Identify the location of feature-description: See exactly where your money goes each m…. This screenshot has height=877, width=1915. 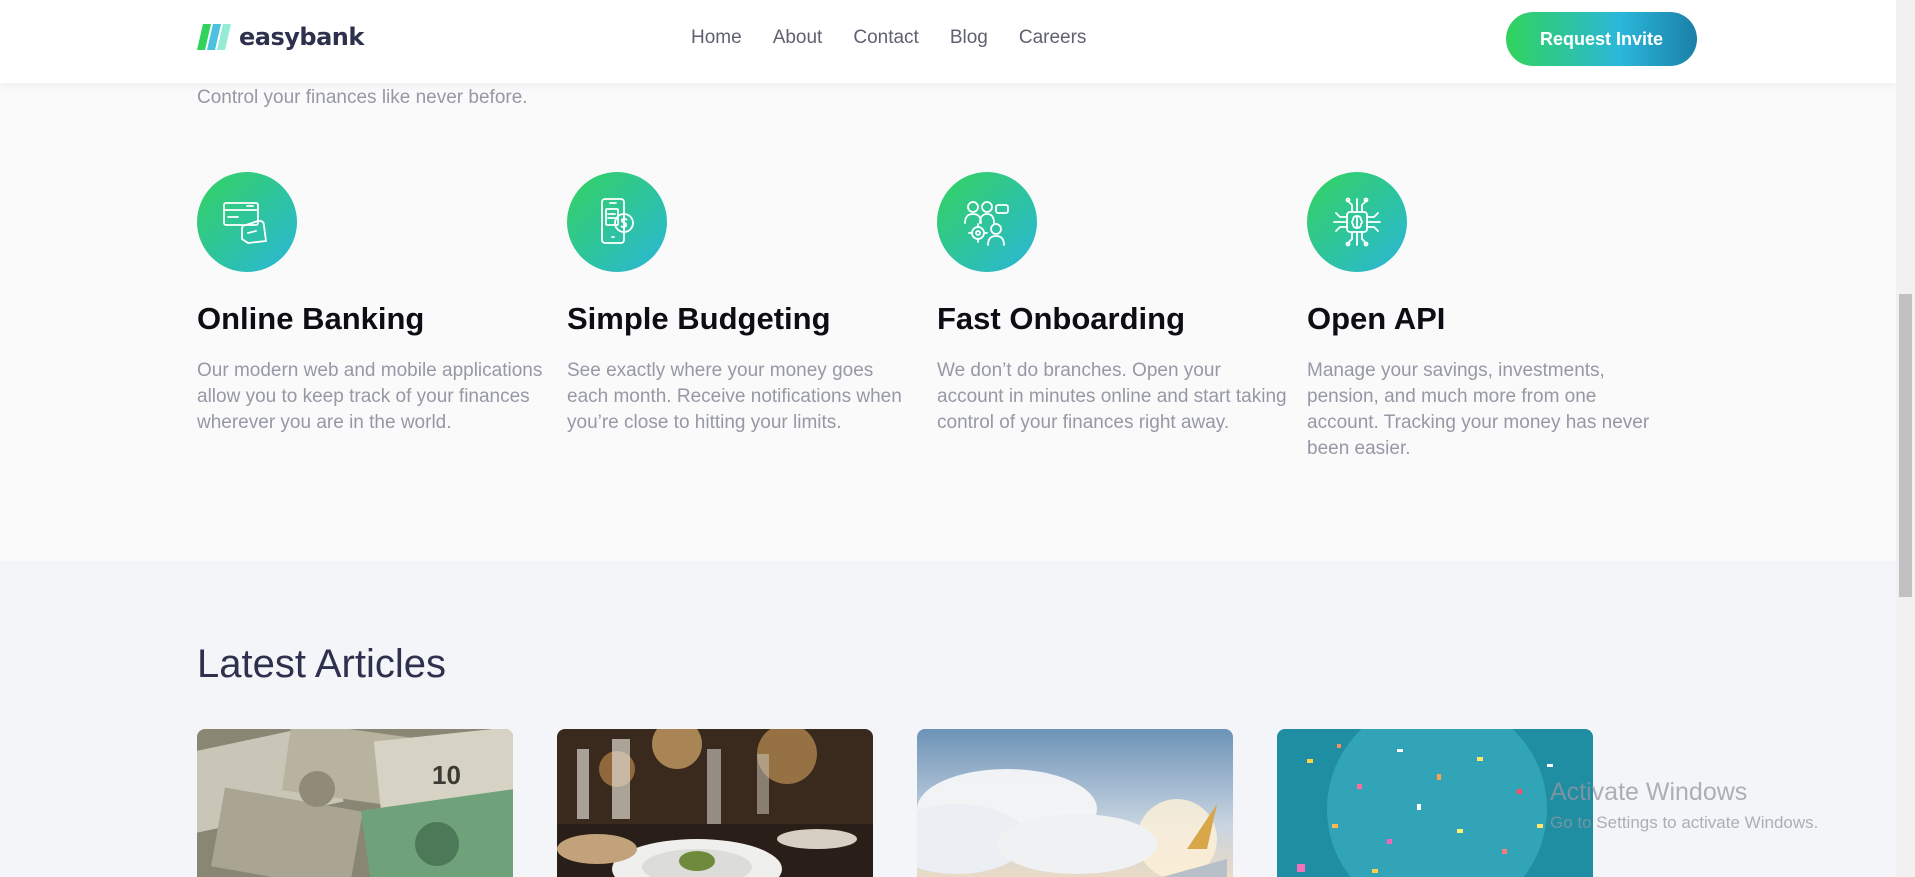
(734, 396).